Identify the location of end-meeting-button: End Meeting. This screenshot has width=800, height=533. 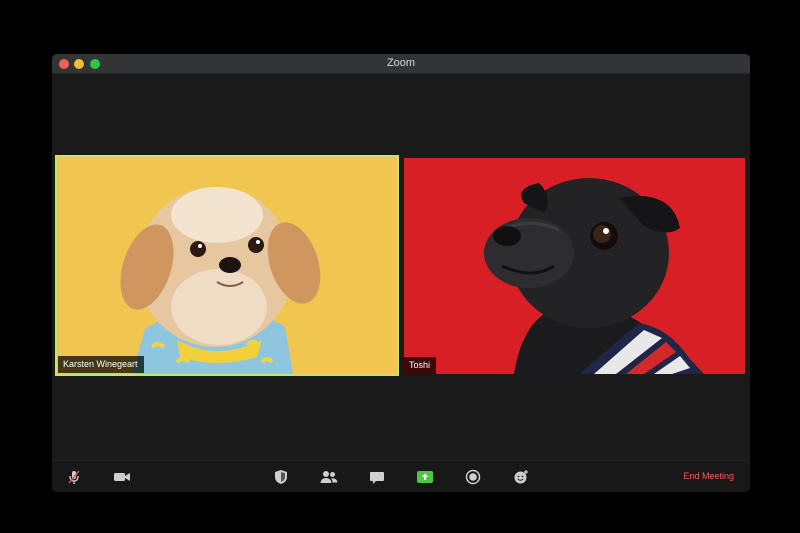
(708, 476).